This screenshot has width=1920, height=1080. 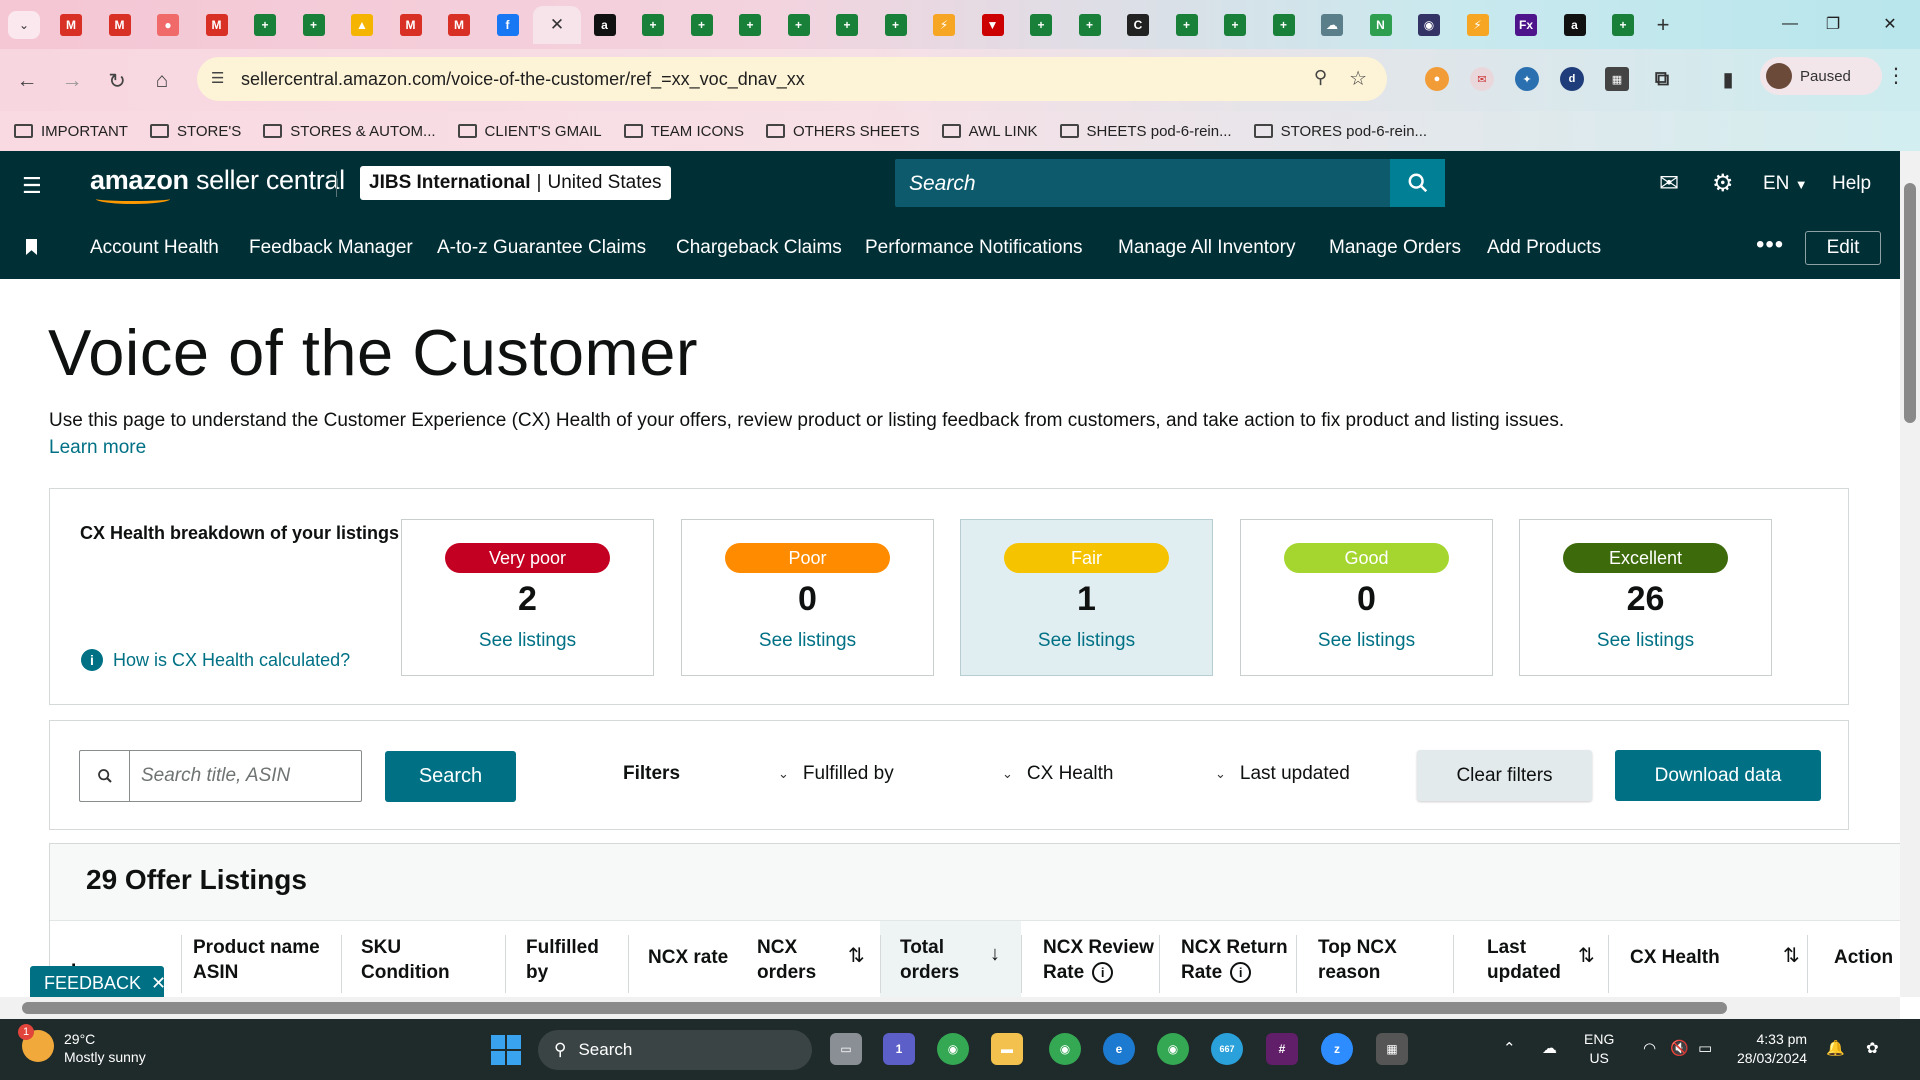 What do you see at coordinates (217, 184) in the screenshot?
I see `seller-central-logo: amazon seller central` at bounding box center [217, 184].